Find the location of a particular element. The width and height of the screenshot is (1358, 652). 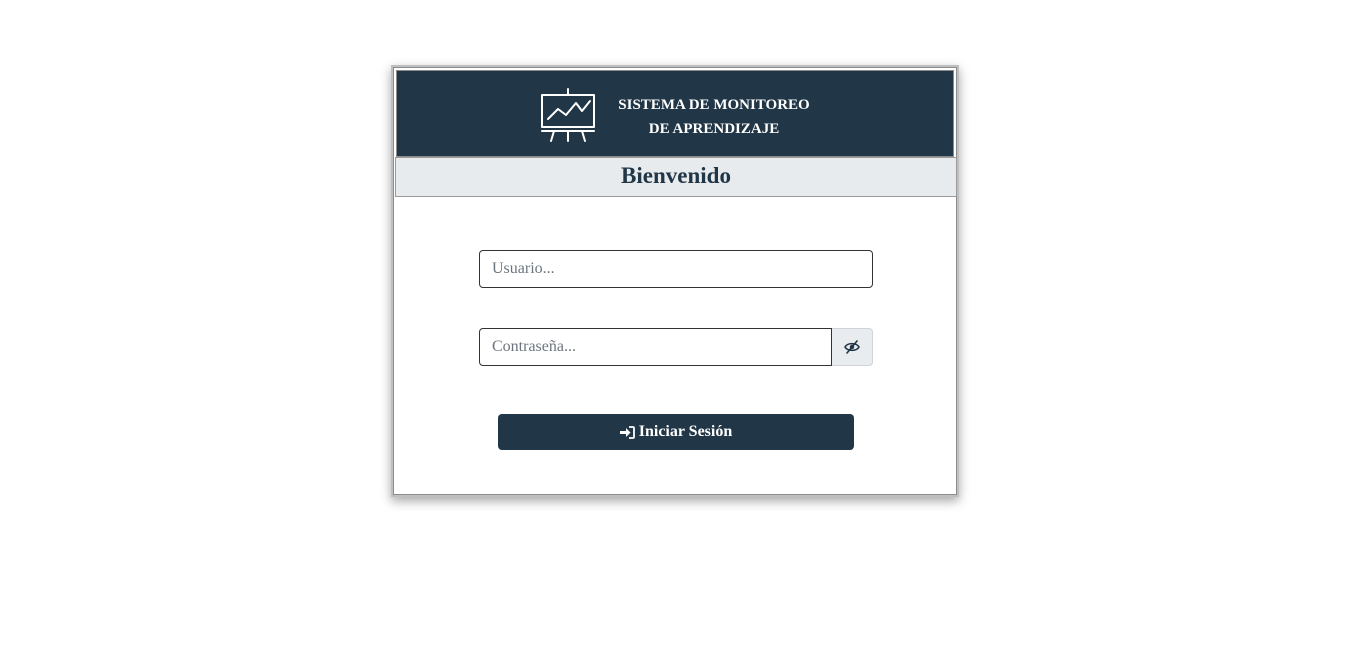

login-button-label: Iniciar Sesión is located at coordinates (685, 431).